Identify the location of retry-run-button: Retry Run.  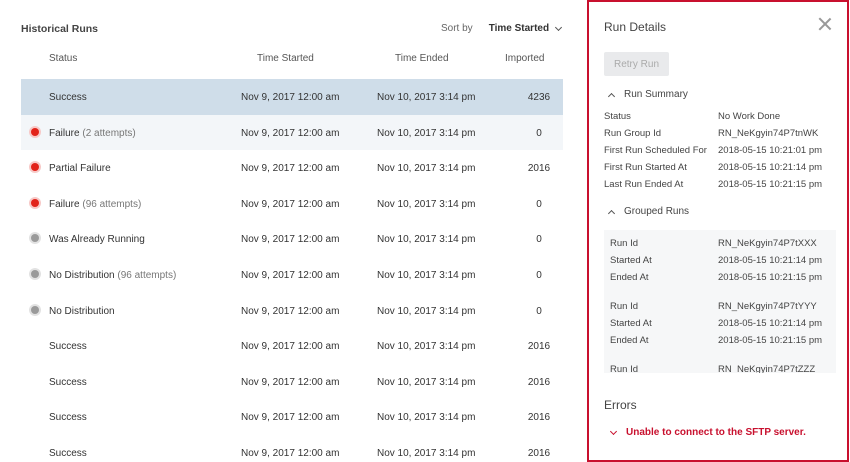
(636, 64).